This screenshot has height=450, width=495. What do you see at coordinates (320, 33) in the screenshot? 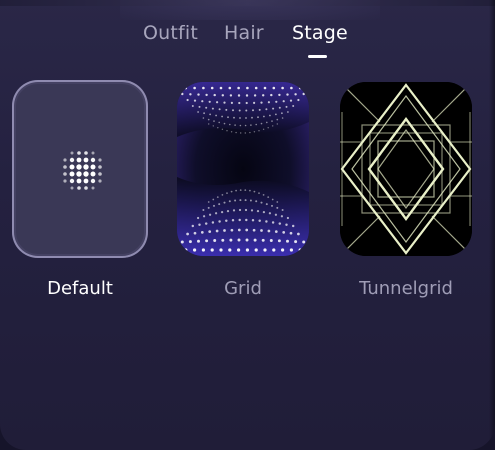
I see `tab-stage: Stage` at bounding box center [320, 33].